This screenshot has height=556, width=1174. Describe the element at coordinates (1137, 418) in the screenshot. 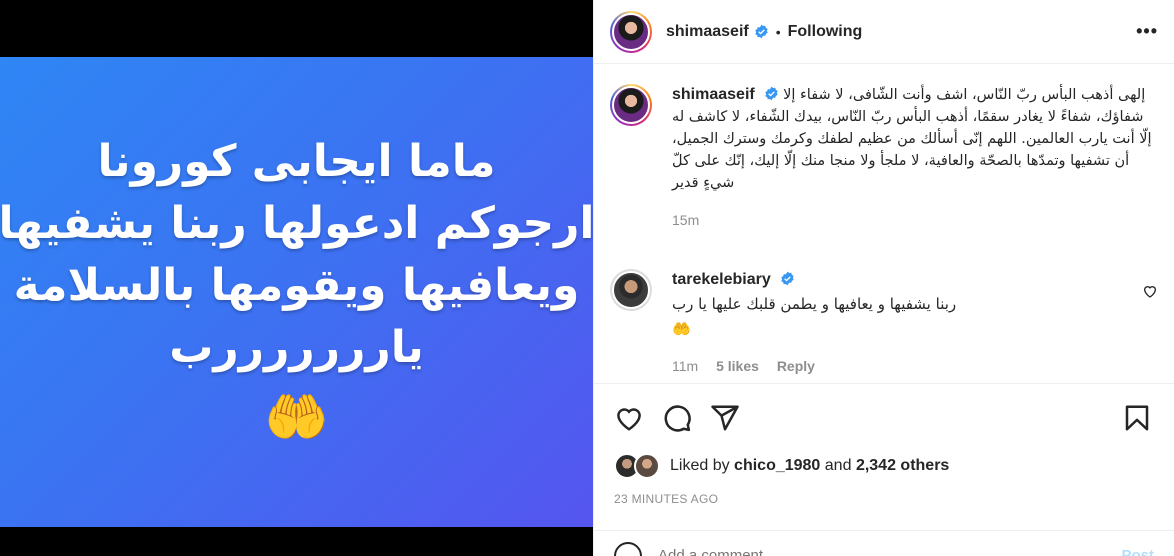

I see `save-bookmark-icon` at that location.